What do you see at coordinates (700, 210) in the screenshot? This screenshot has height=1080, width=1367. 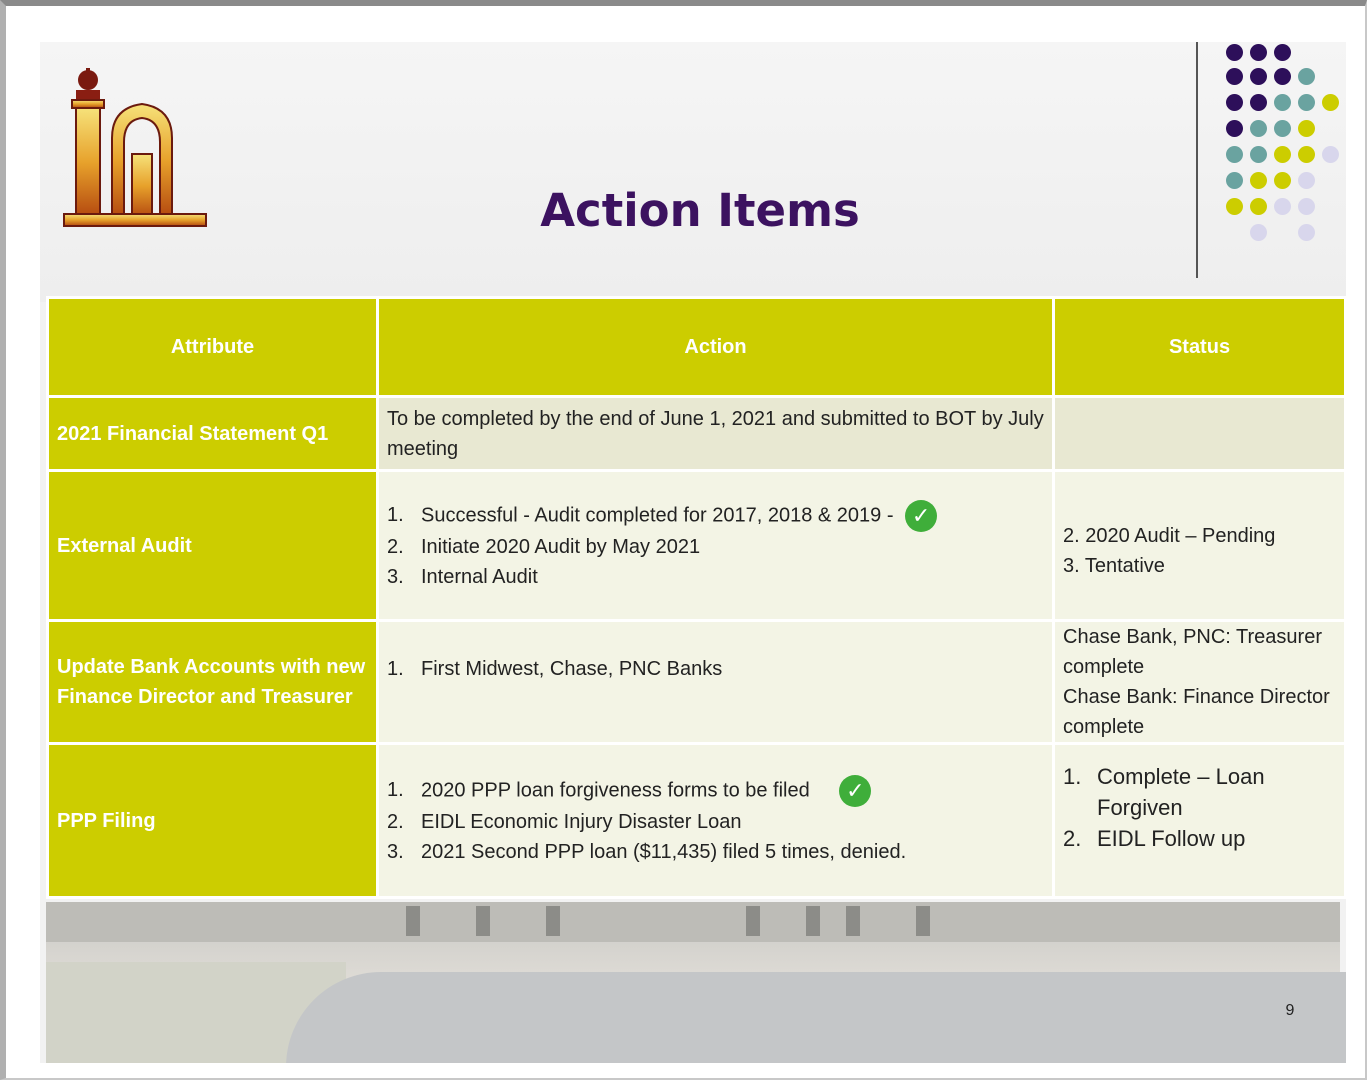 I see `slide-title: Action Items` at bounding box center [700, 210].